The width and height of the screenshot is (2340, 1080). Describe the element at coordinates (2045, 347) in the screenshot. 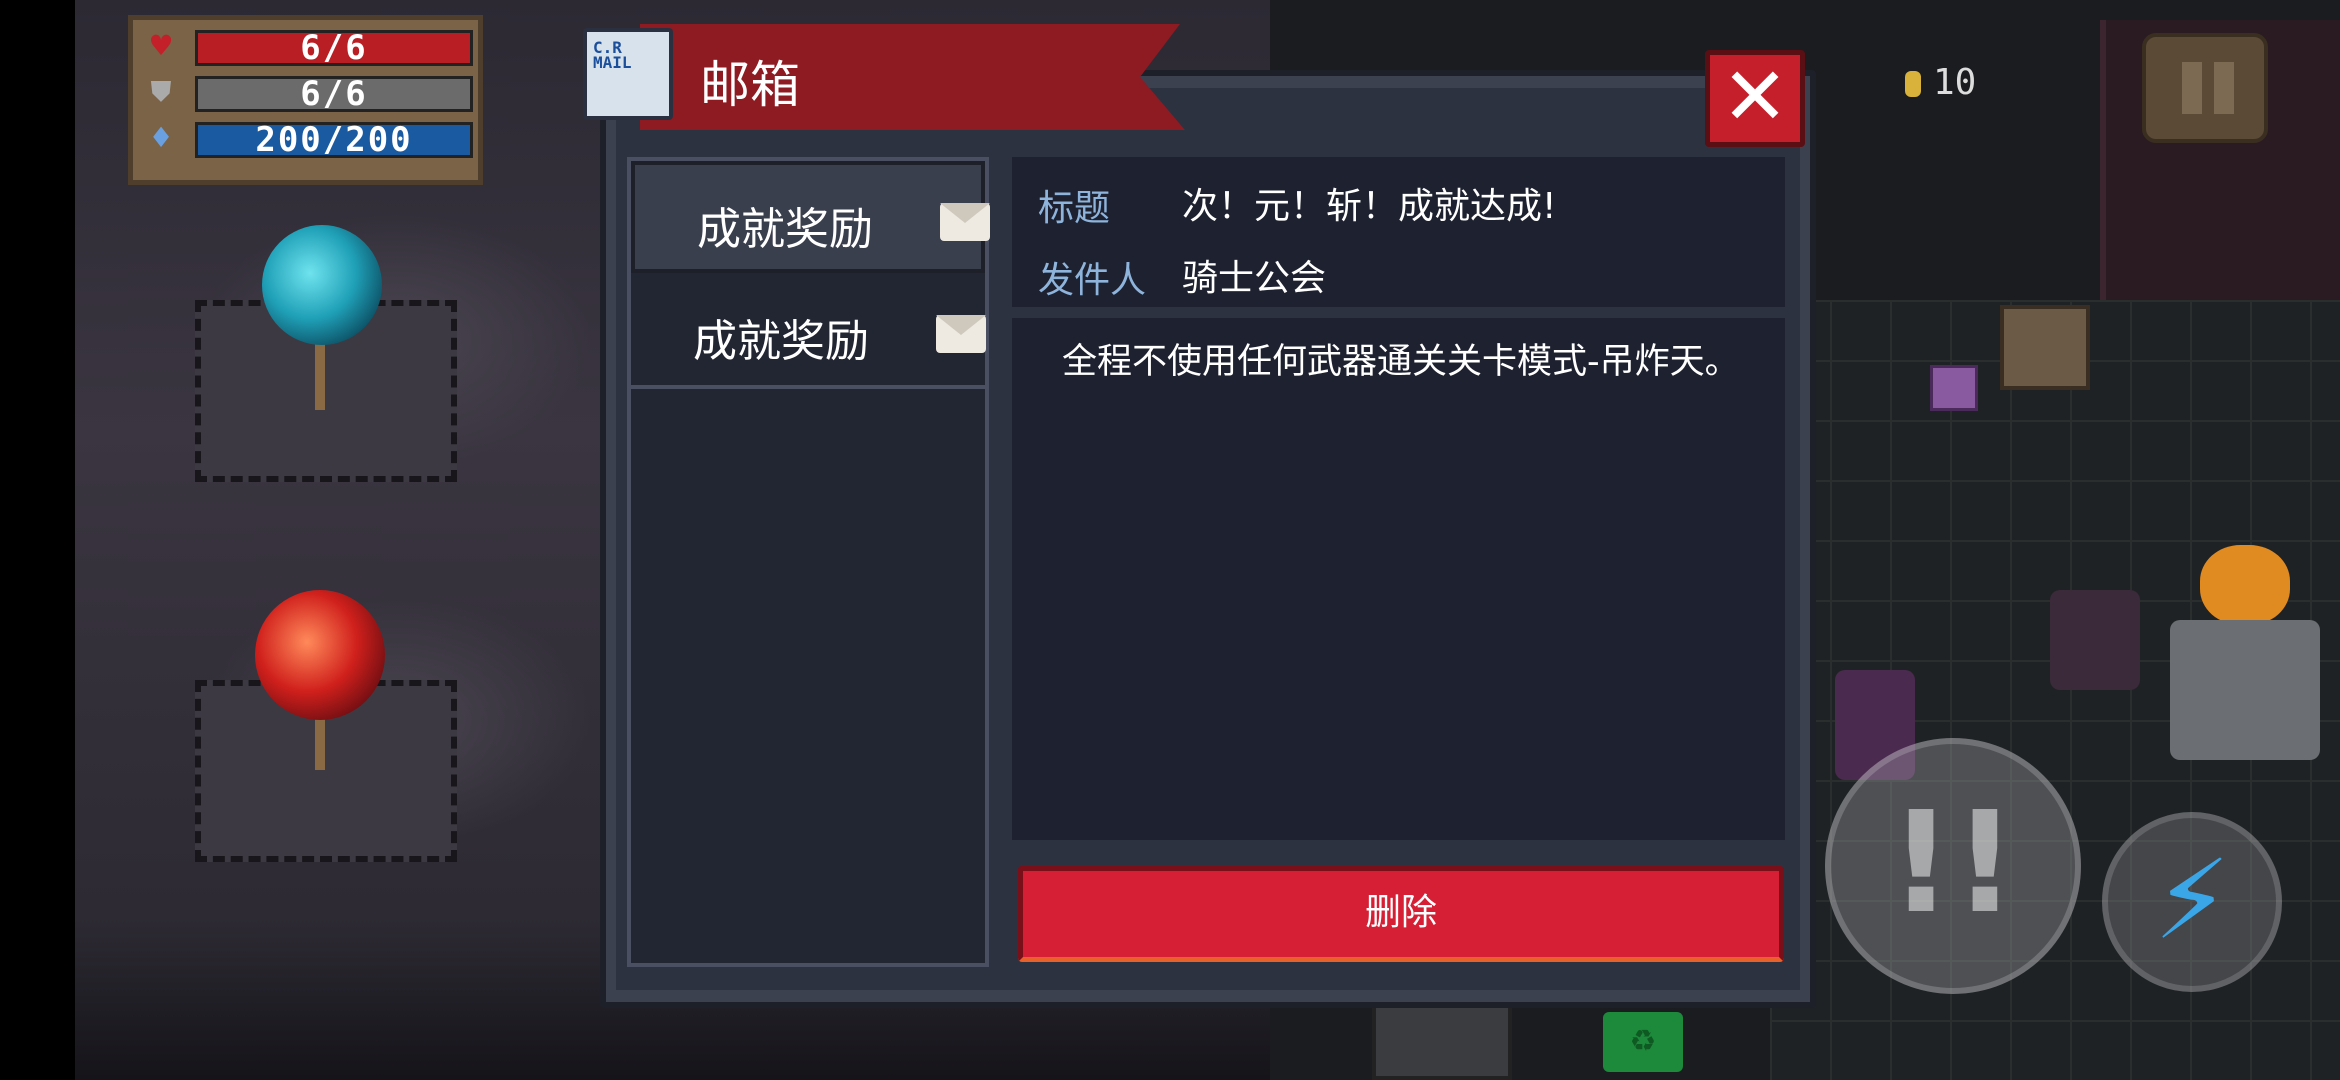

I see `treasure-chest` at that location.